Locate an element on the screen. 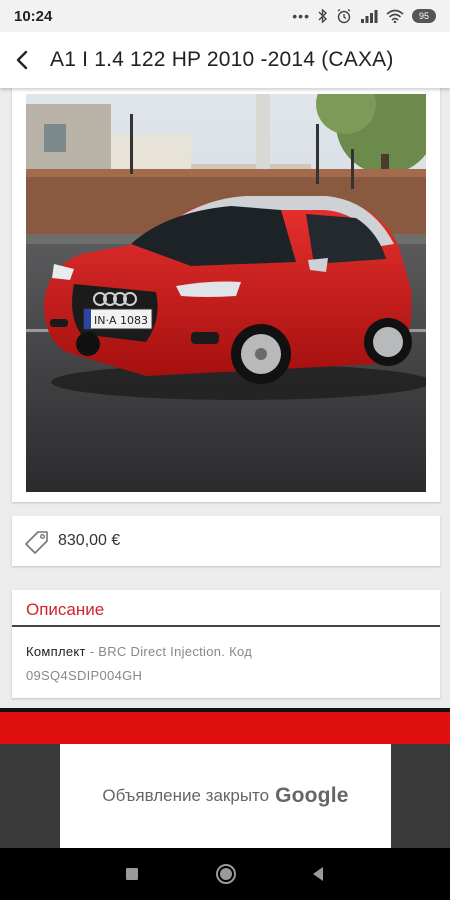  recent-apps-icon is located at coordinates (132, 874).